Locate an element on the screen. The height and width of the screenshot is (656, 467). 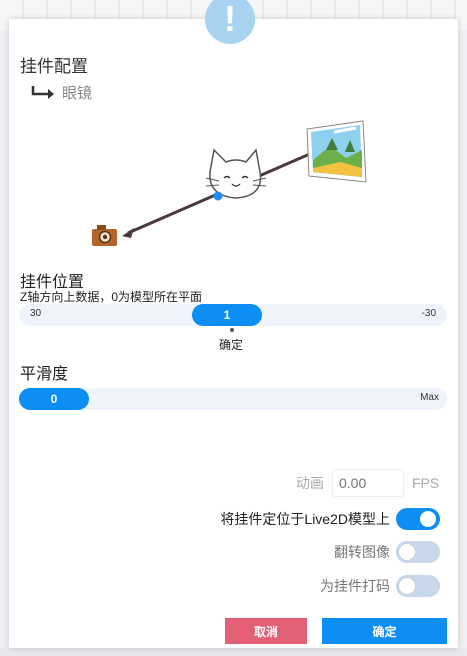
position-slider-min-label: 30 is located at coordinates (36, 313).